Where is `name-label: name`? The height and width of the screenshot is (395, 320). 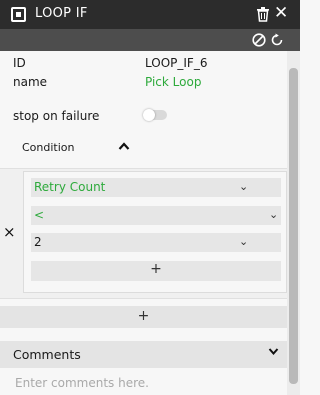 name-label: name is located at coordinates (30, 82).